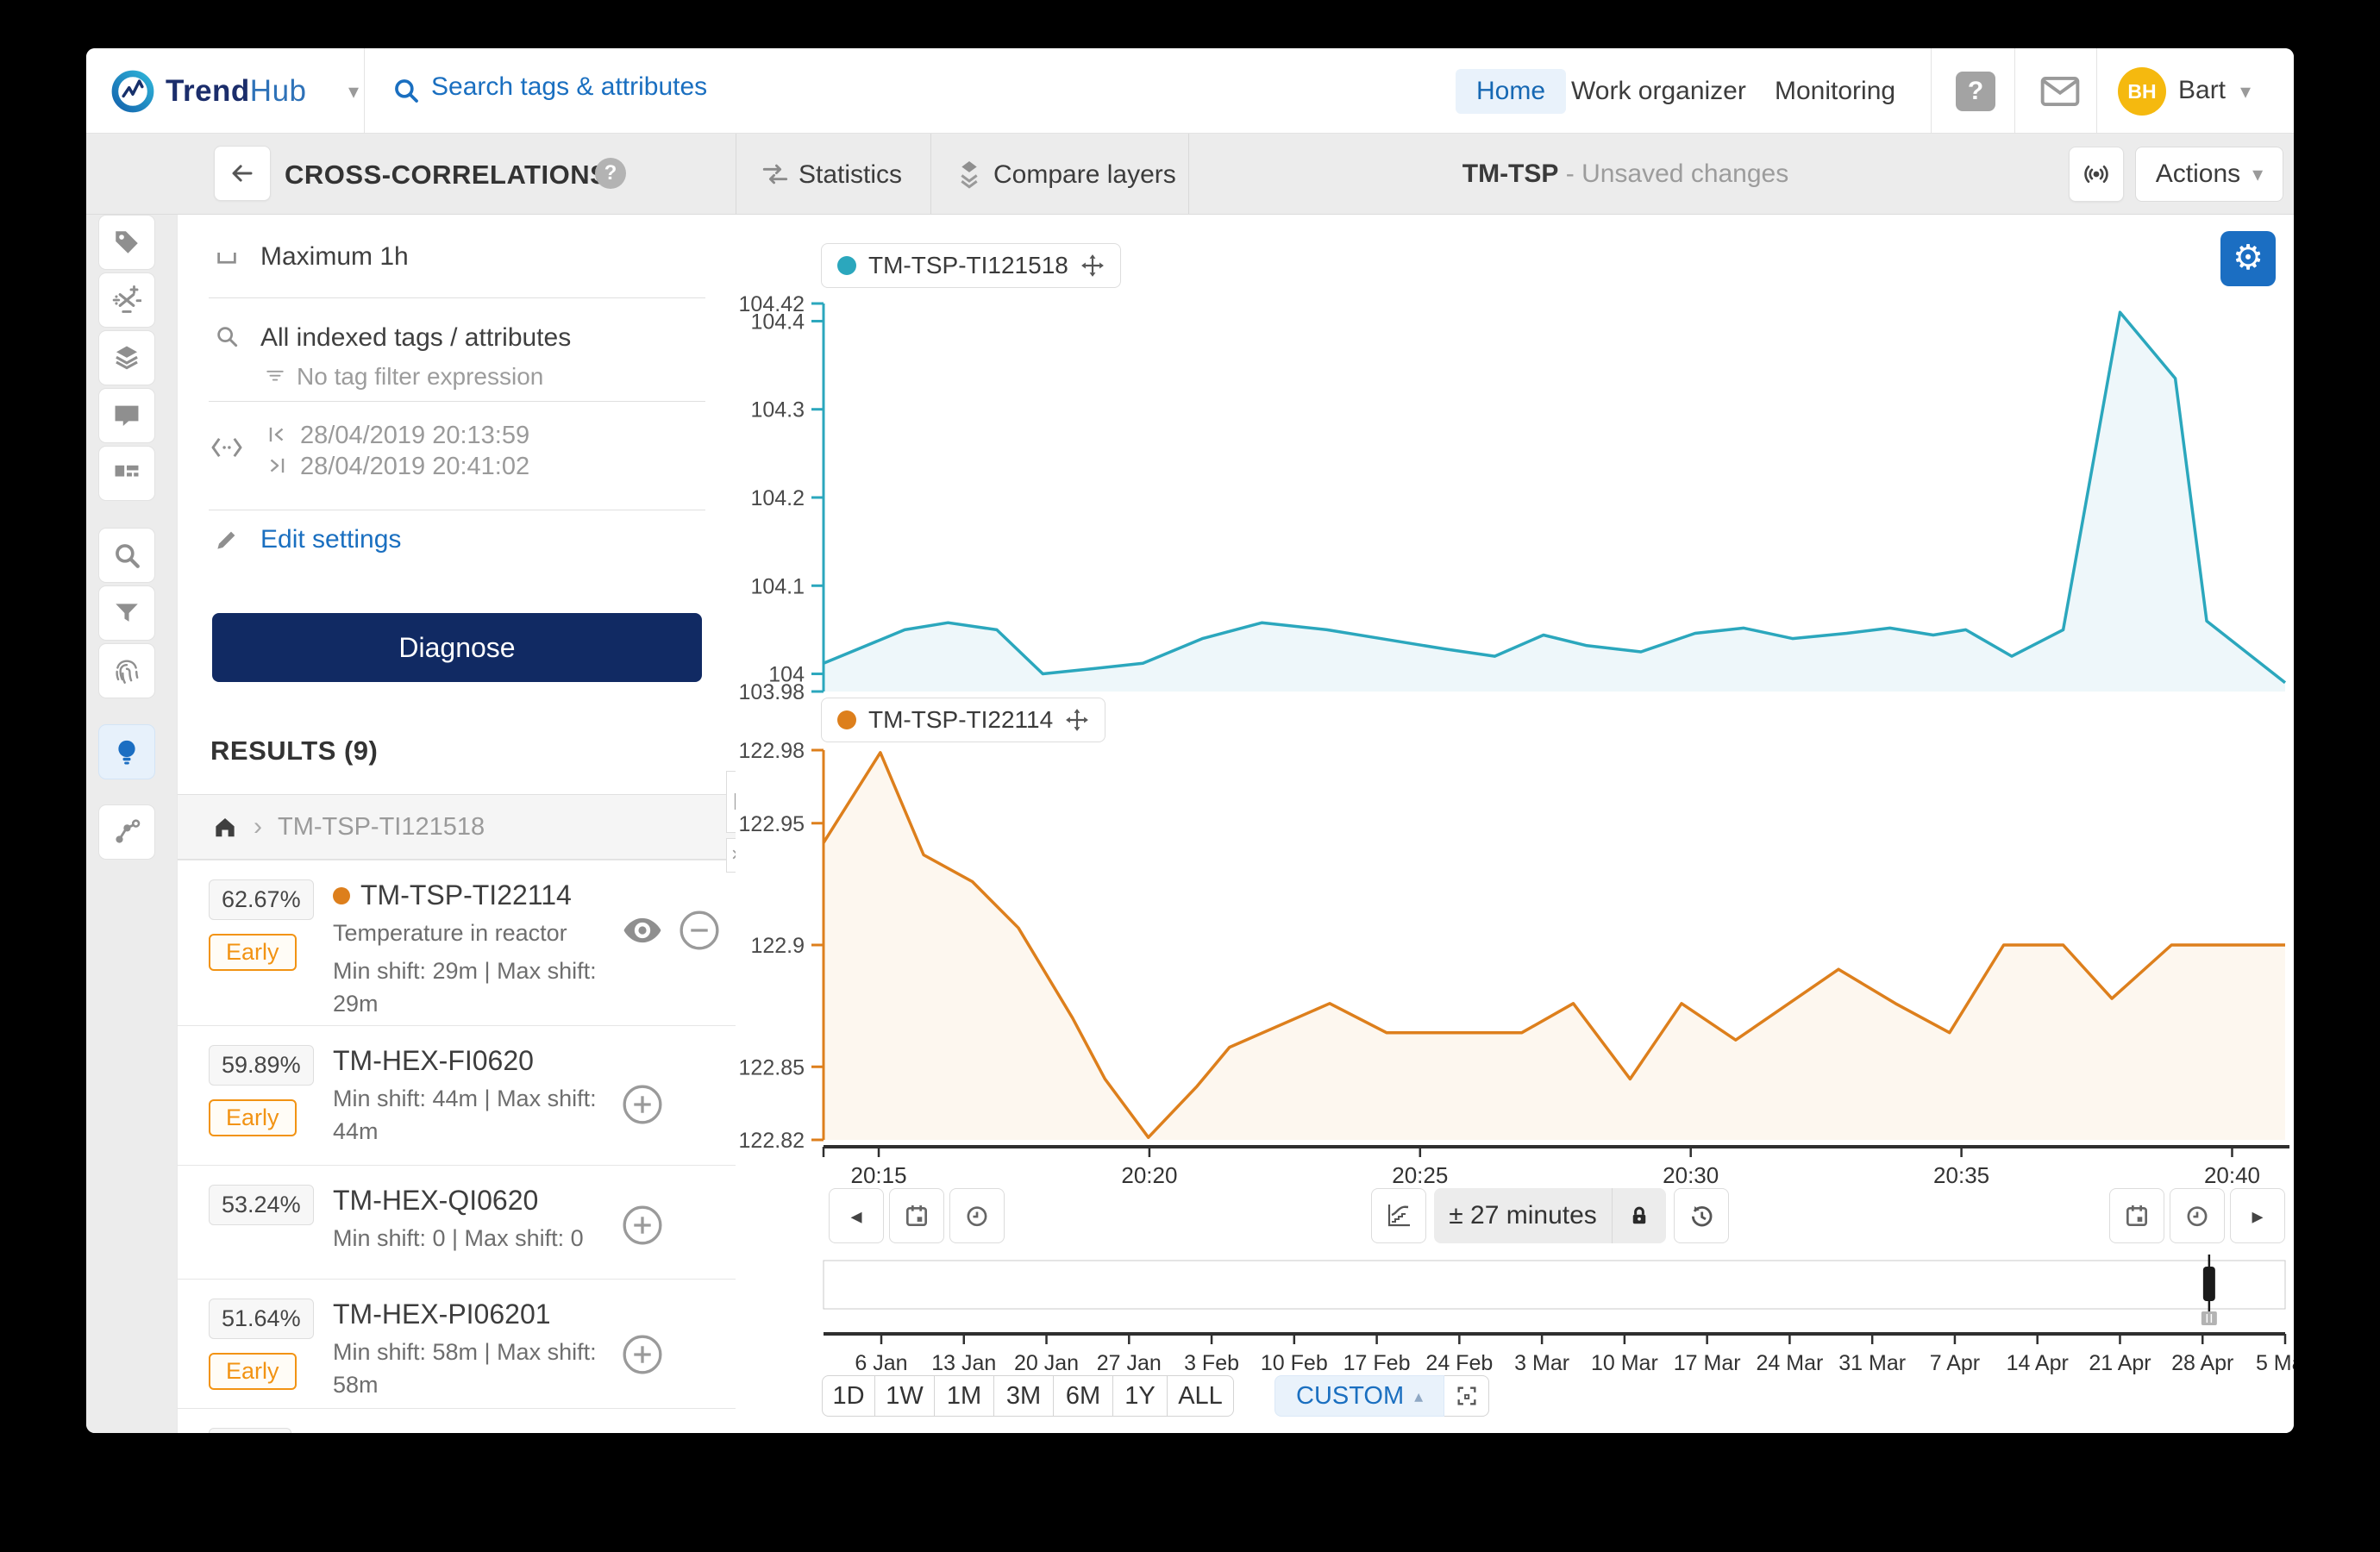 The image size is (2380, 1552). I want to click on search-input, so click(733, 87).